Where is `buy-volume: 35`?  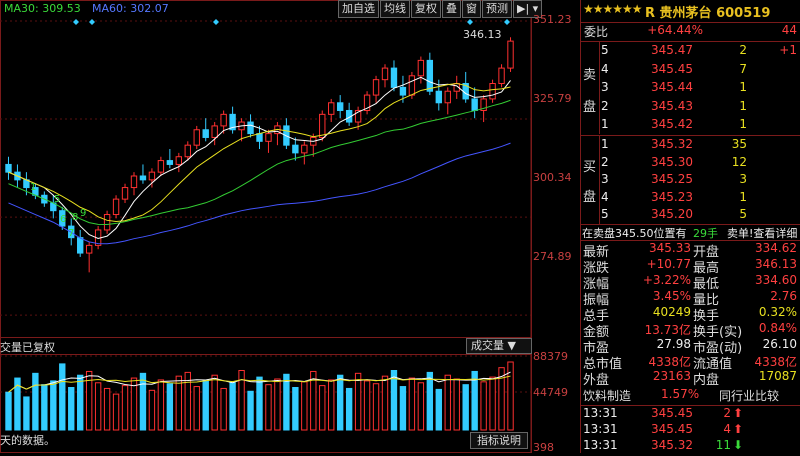
buy-volume: 35 is located at coordinates (739, 144).